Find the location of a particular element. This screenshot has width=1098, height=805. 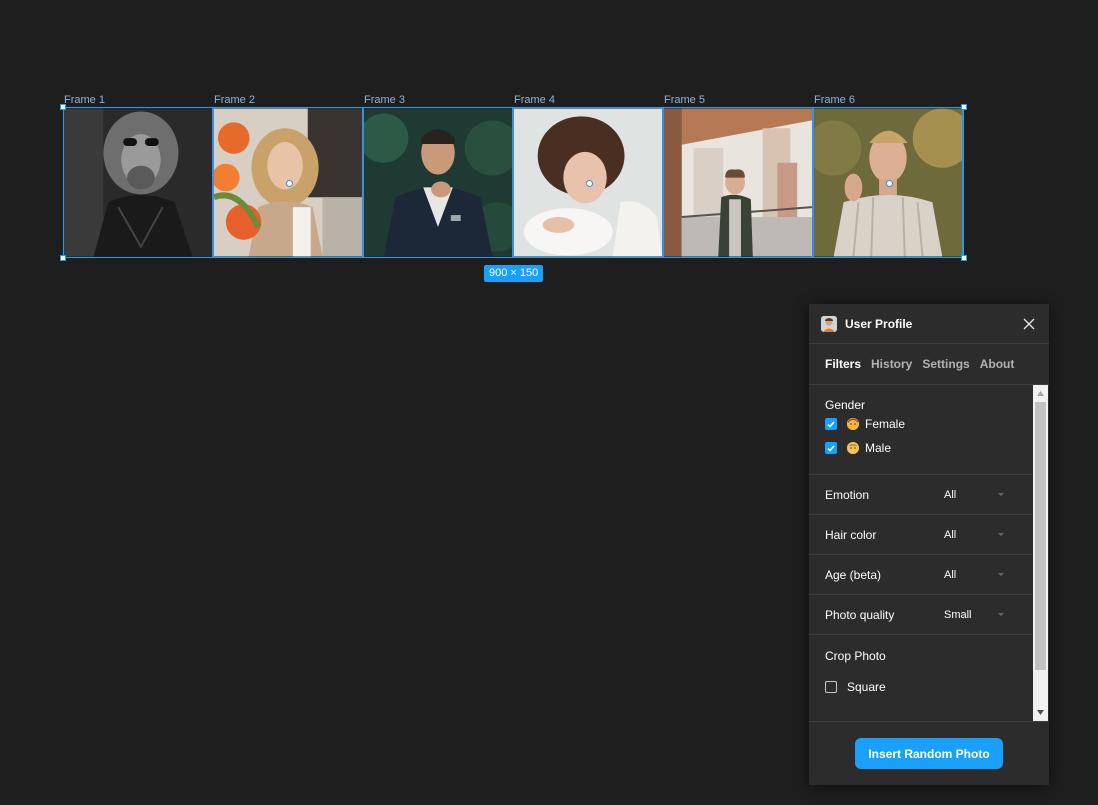

crop-photo-label: Crop Photo is located at coordinates (855, 656).